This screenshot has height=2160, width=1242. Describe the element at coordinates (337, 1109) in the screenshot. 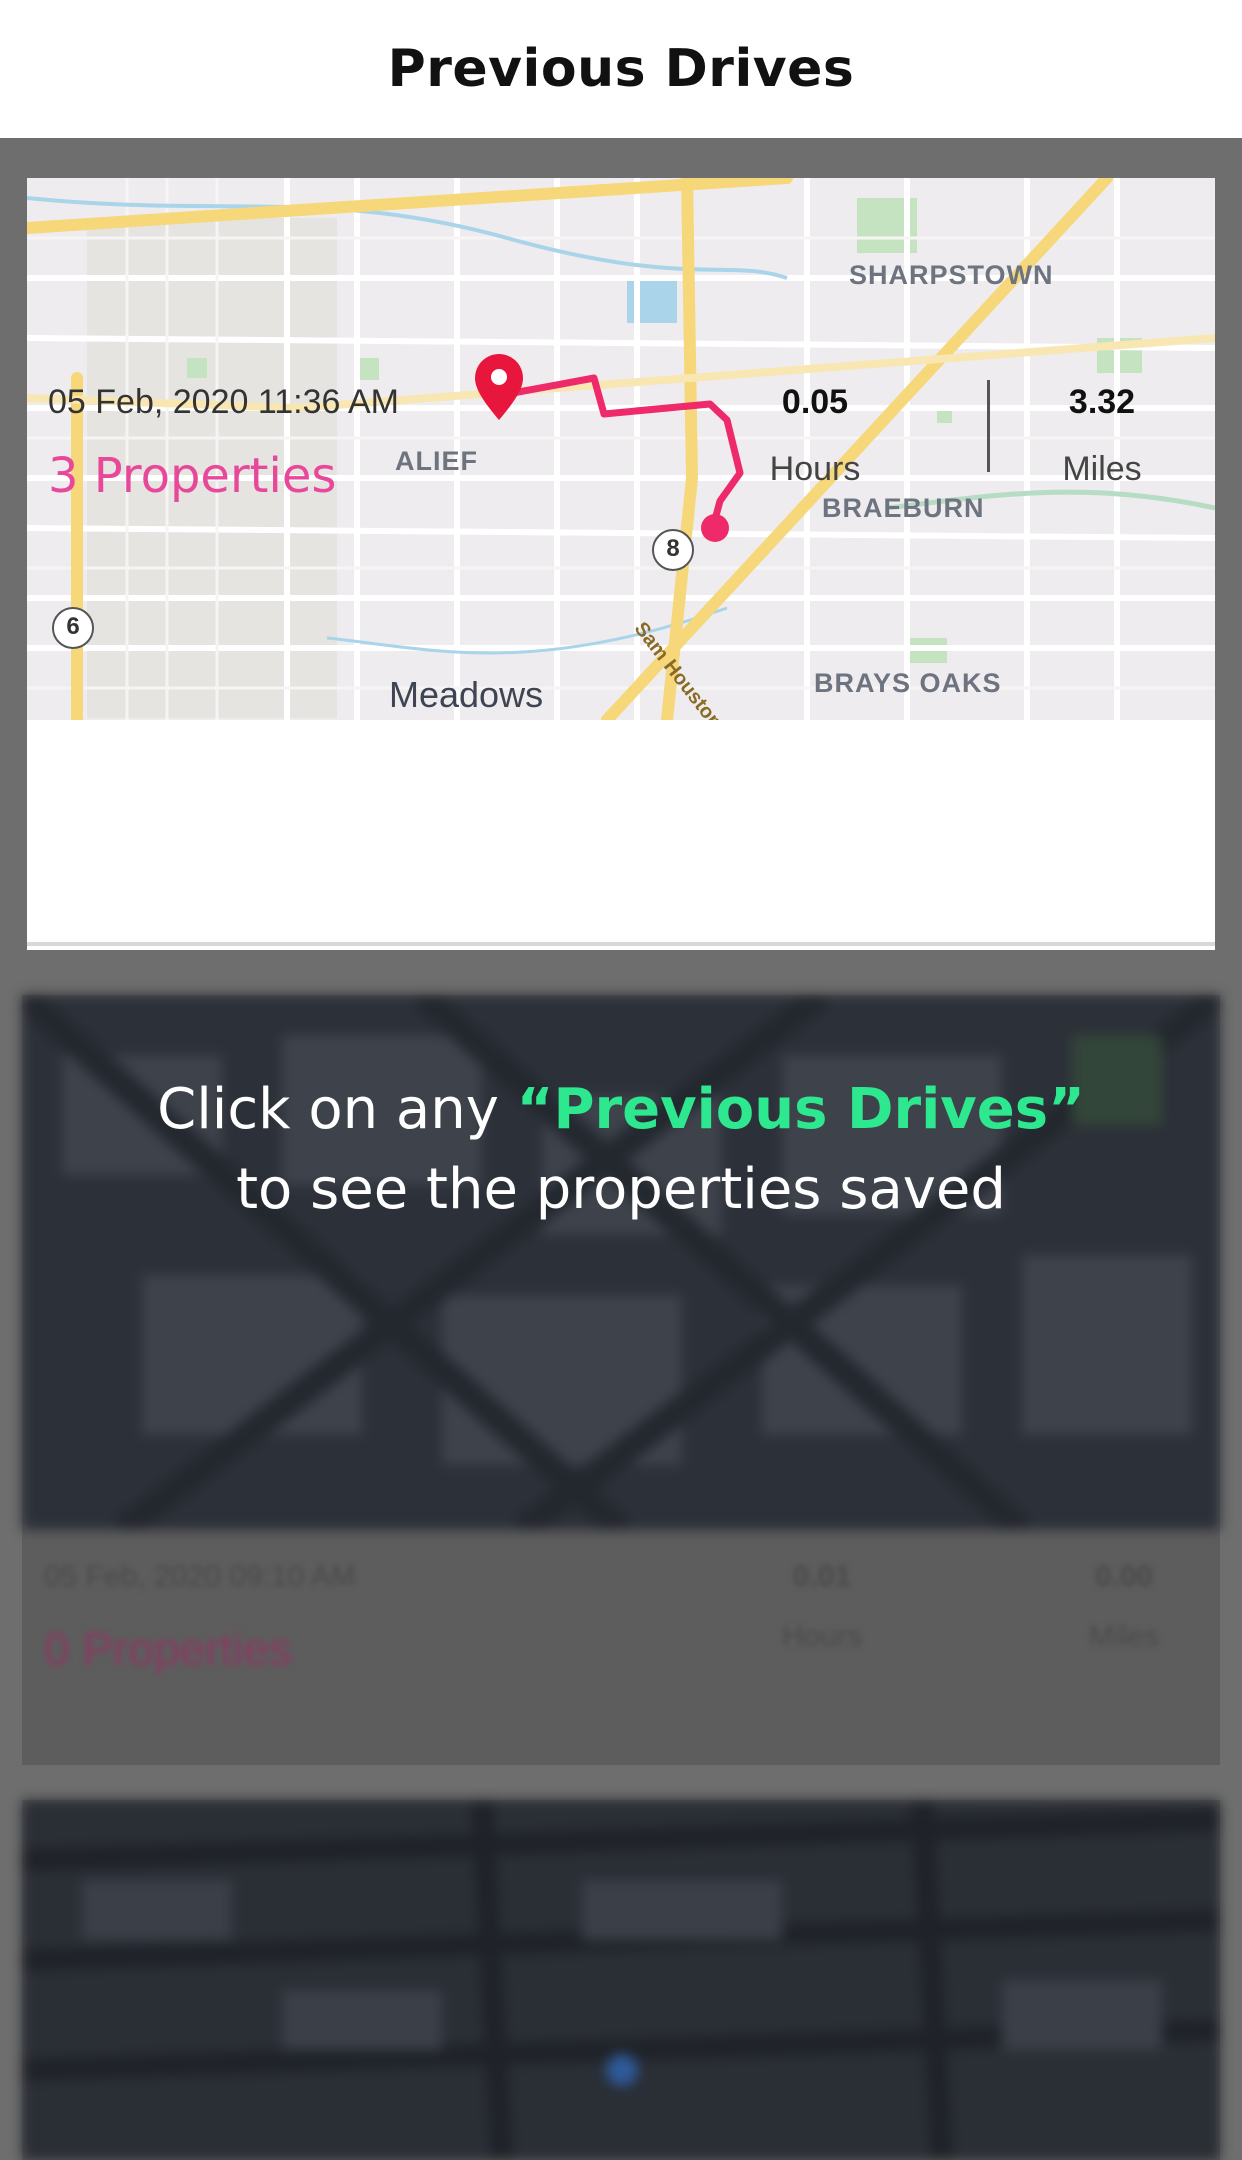

I see `hint-prefix: Click on any` at that location.